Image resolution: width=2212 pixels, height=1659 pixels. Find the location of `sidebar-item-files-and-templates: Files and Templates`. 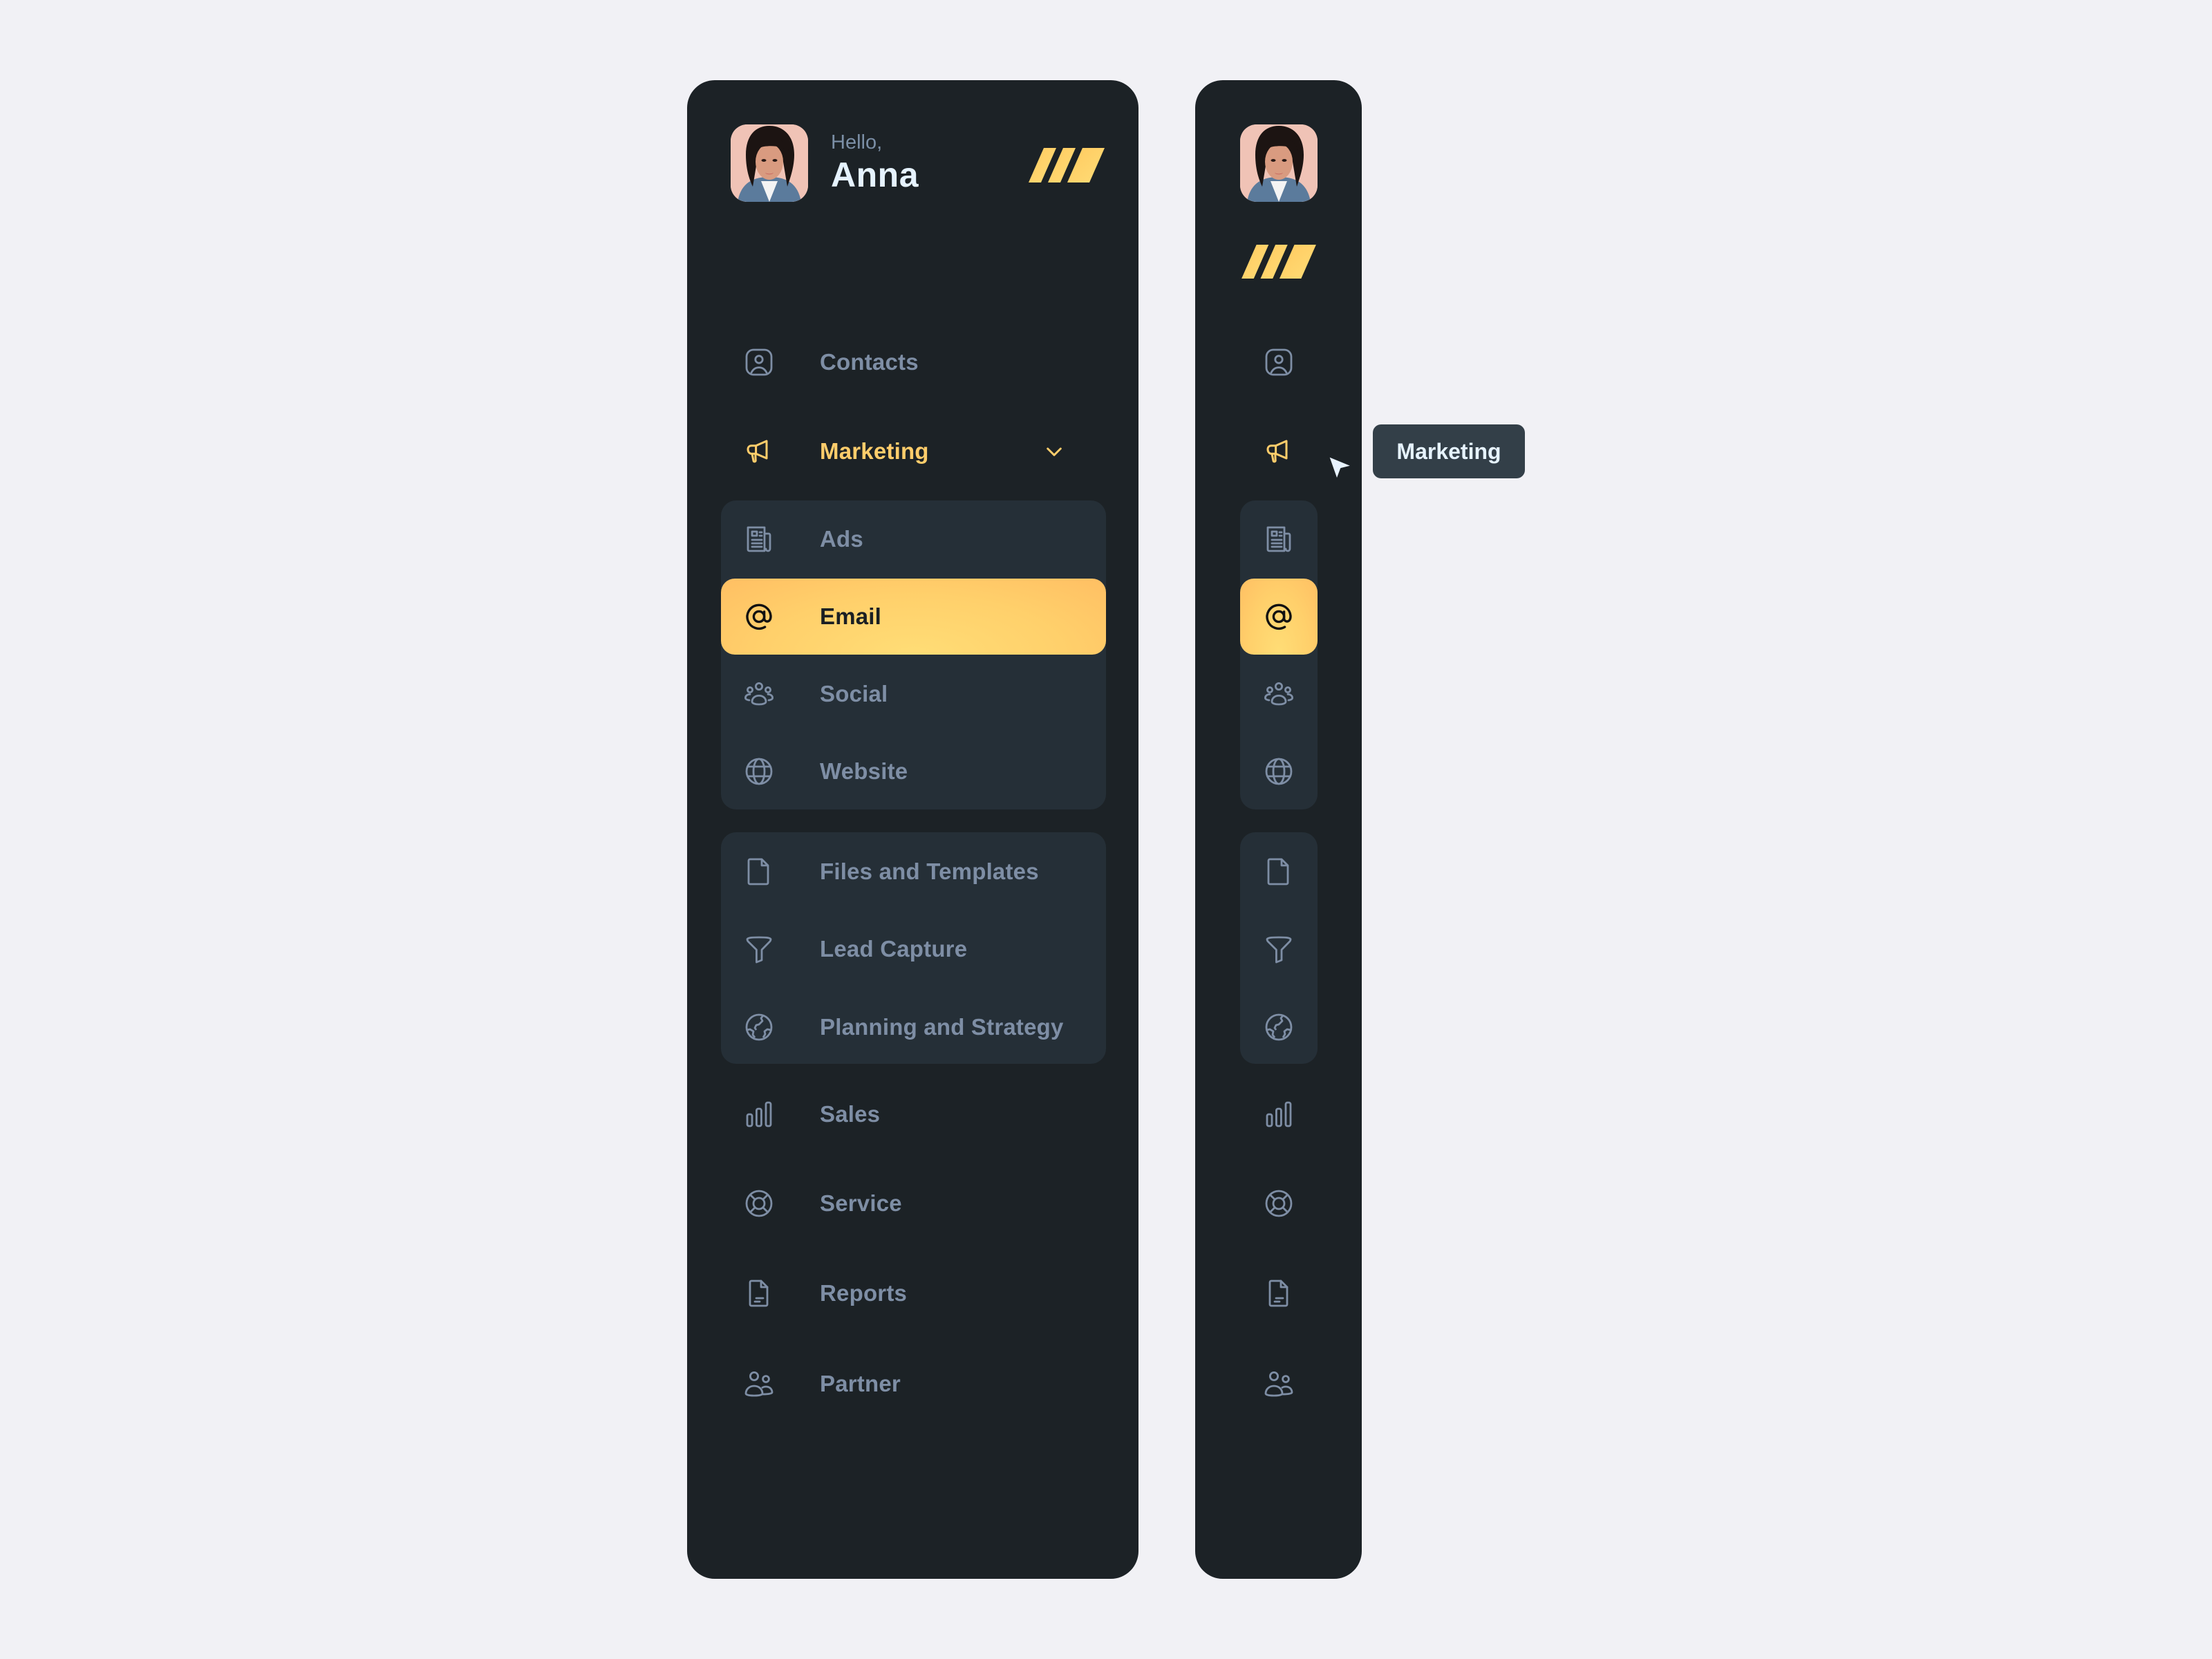

sidebar-item-files-and-templates: Files and Templates is located at coordinates (896, 872).